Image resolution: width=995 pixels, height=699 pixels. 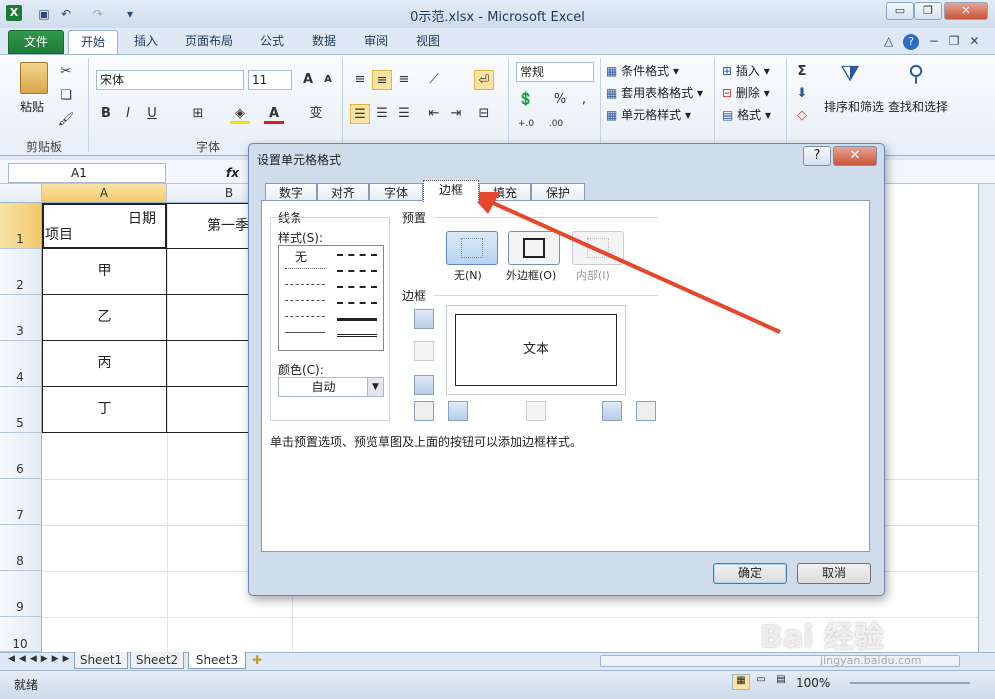 I want to click on zoom-level: 100%, so click(x=813, y=683).